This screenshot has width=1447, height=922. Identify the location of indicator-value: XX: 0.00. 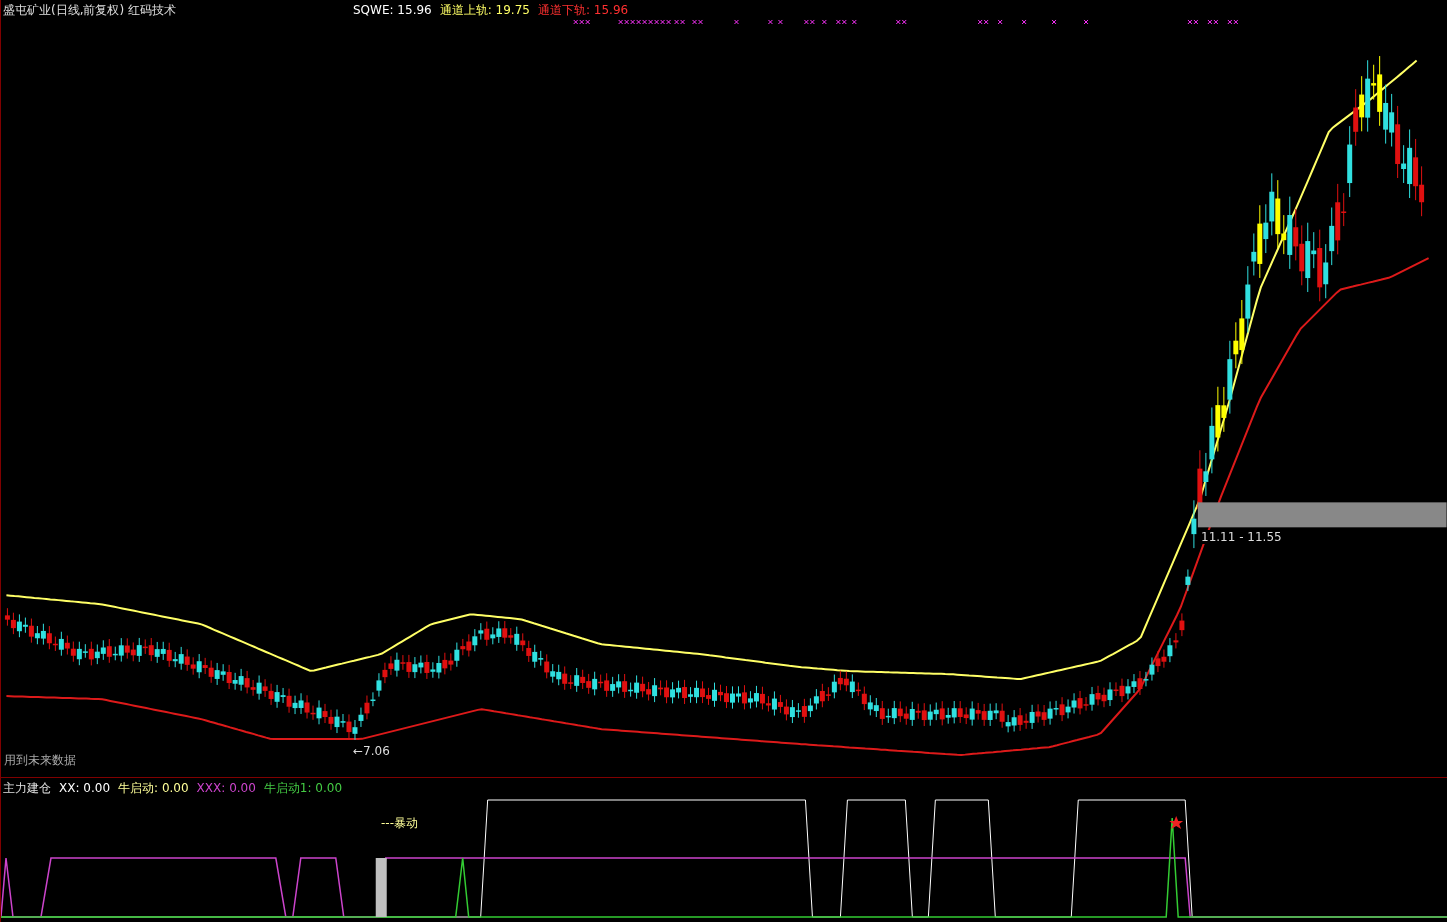
(85, 788).